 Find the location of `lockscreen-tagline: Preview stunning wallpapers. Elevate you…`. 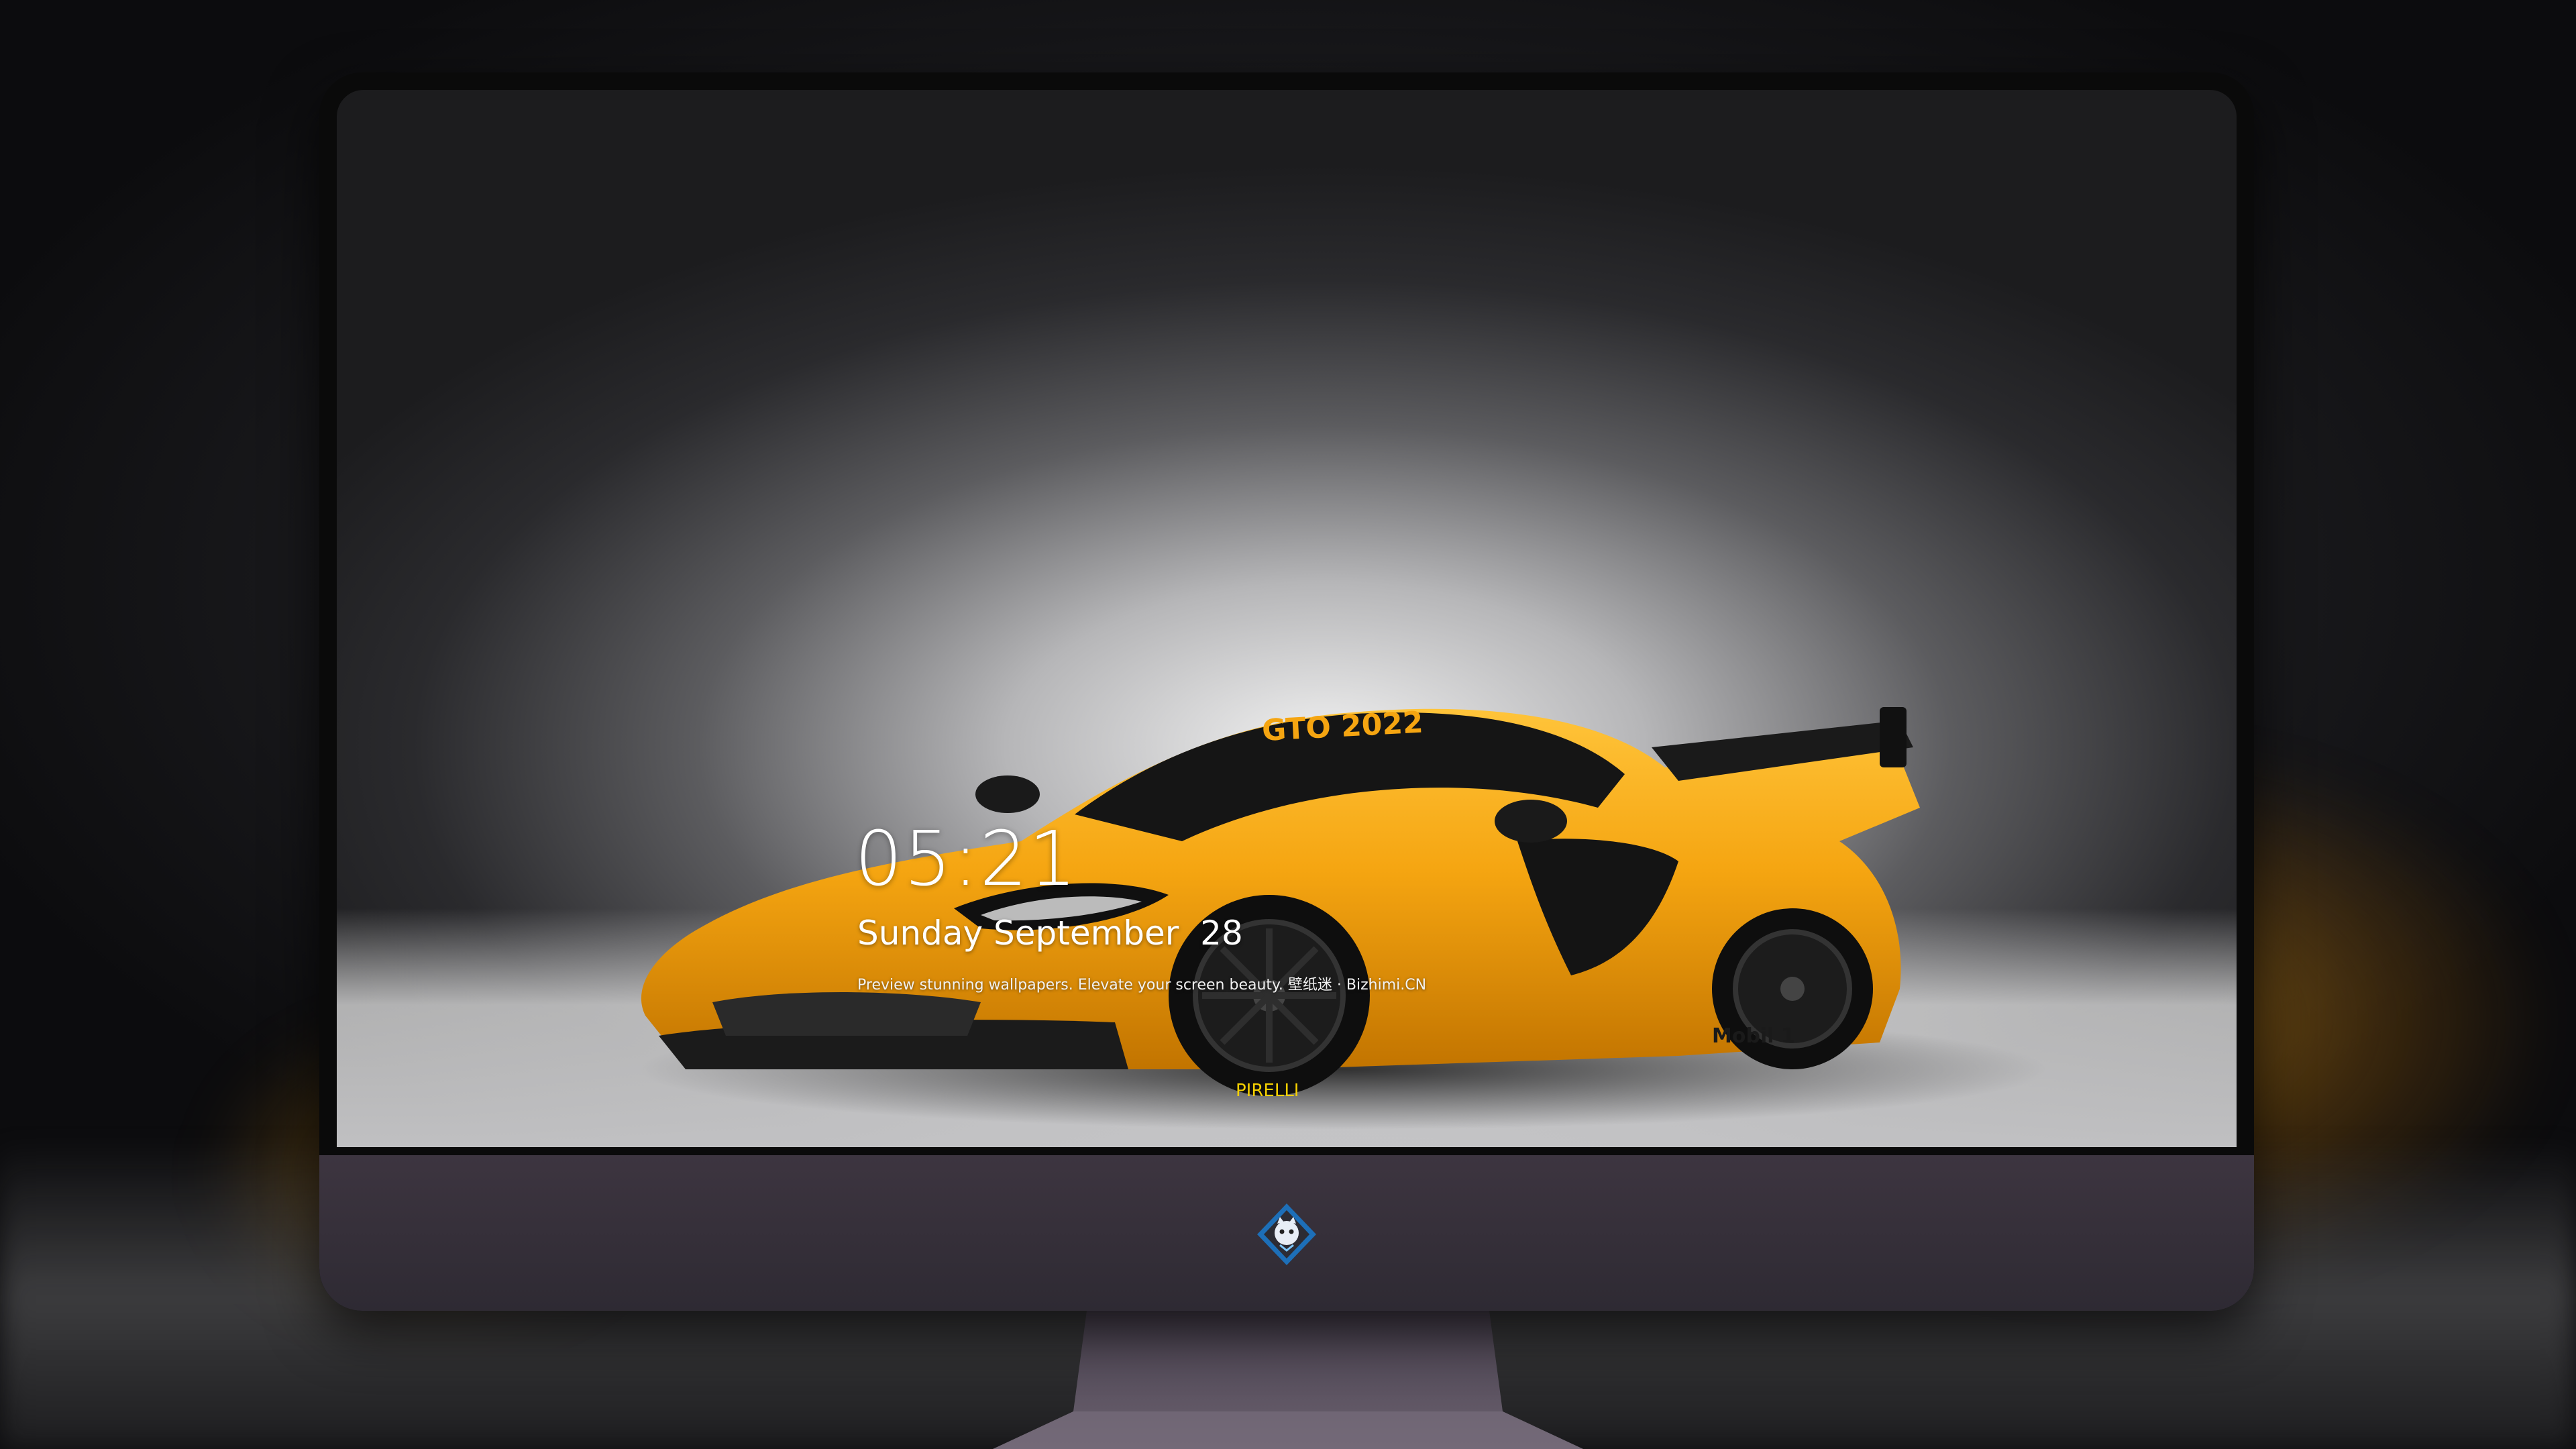

lockscreen-tagline: Preview stunning wallpapers. Elevate you… is located at coordinates (1142, 985).